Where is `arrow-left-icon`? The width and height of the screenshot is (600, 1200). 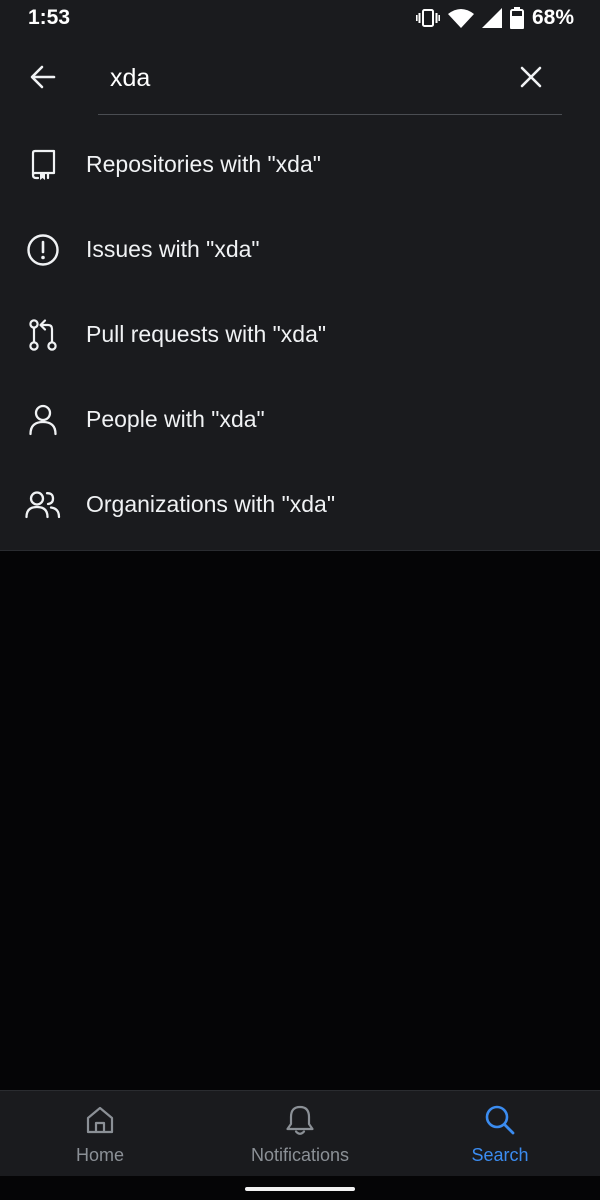
arrow-left-icon is located at coordinates (43, 79).